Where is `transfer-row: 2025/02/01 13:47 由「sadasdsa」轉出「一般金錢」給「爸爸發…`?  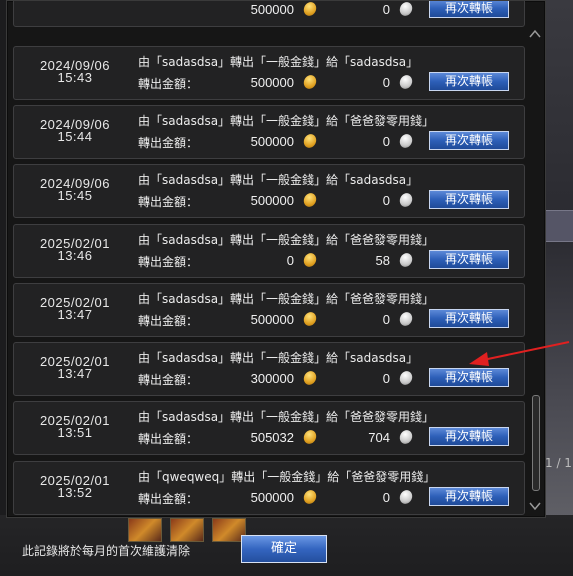 transfer-row: 2025/02/01 13:47 由「sadasdsa」轉出「一般金錢」給「爸爸發… is located at coordinates (269, 310).